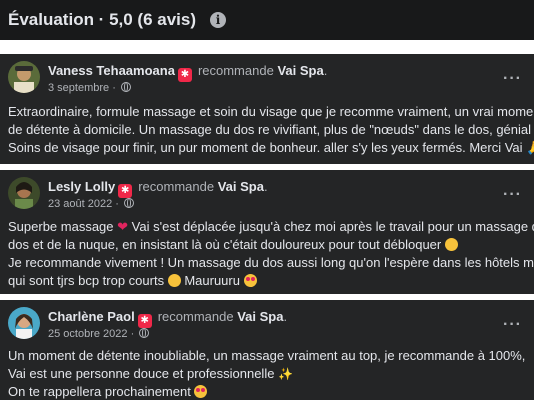  What do you see at coordinates (81, 186) in the screenshot?
I see `review-author: Lesly Lolly` at bounding box center [81, 186].